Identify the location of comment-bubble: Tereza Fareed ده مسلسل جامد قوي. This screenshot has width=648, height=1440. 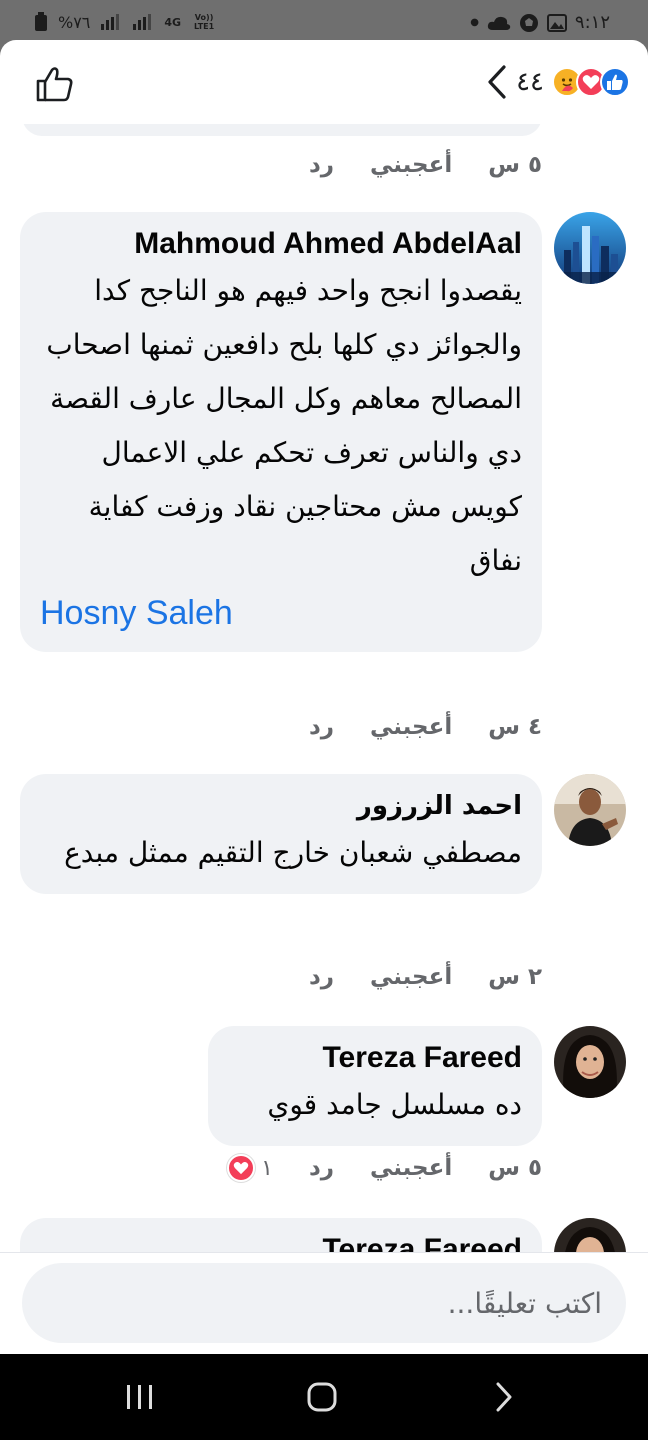
(375, 1086).